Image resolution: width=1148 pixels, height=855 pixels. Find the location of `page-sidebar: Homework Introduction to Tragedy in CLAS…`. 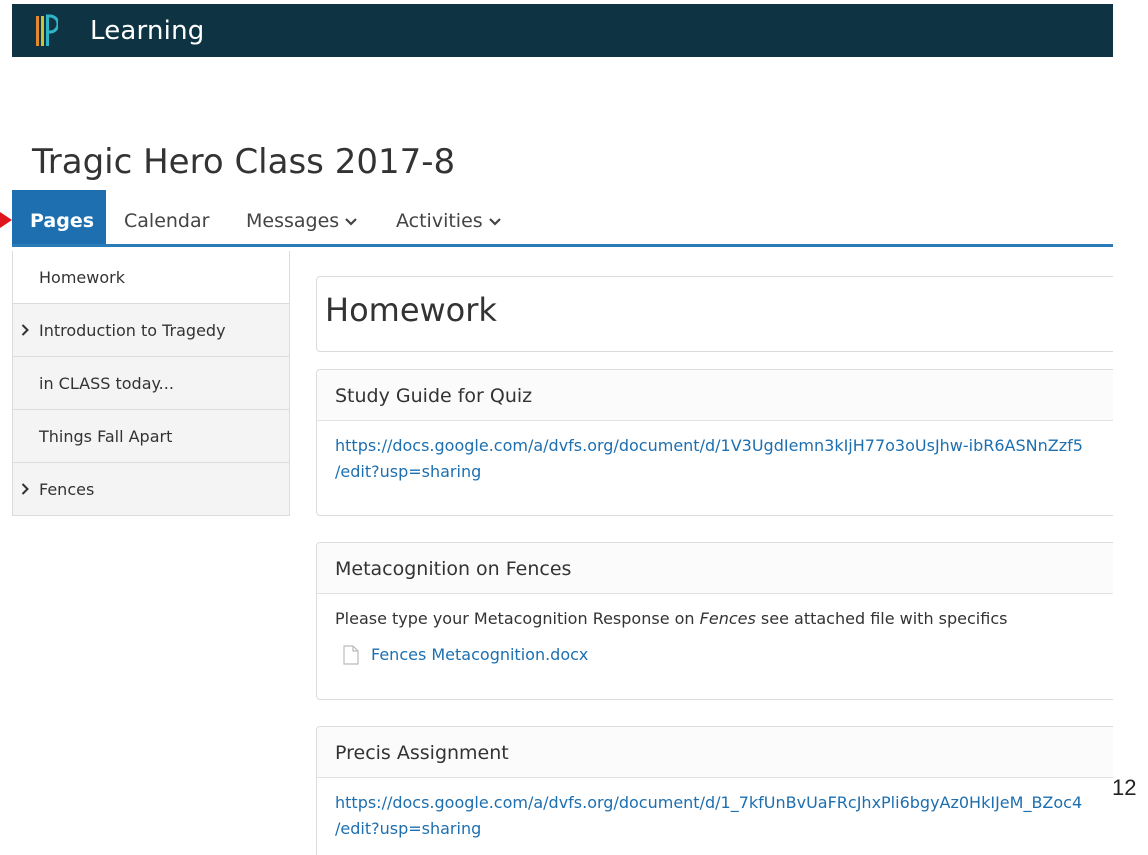

page-sidebar: Homework Introduction to Tragedy in CLAS… is located at coordinates (151, 383).